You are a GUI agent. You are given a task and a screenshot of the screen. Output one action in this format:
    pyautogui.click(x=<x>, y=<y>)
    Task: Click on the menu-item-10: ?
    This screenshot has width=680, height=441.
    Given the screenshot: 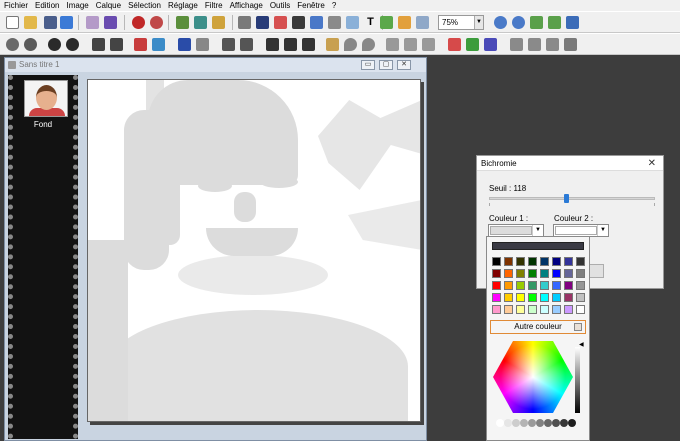 What is the action you would take?
    pyautogui.click(x=334, y=5)
    